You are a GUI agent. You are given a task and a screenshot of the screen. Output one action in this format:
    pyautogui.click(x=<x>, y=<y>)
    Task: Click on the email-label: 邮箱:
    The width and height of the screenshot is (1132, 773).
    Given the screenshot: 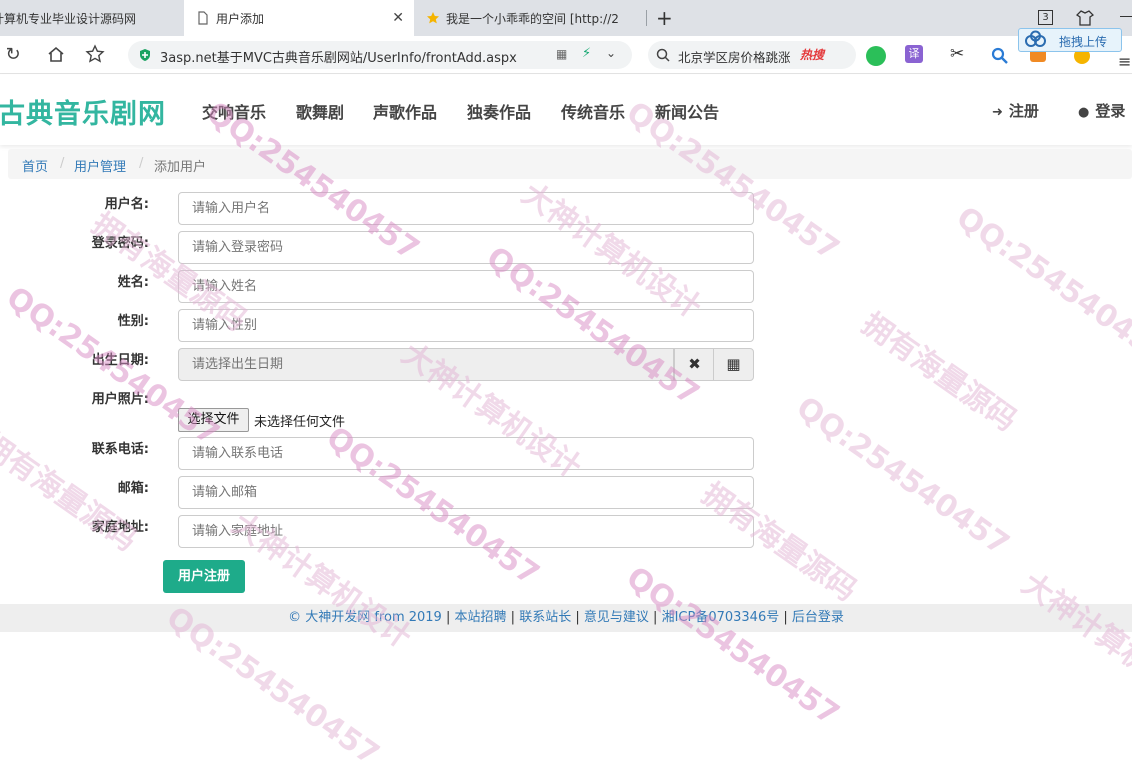 What is the action you would take?
    pyautogui.click(x=133, y=488)
    